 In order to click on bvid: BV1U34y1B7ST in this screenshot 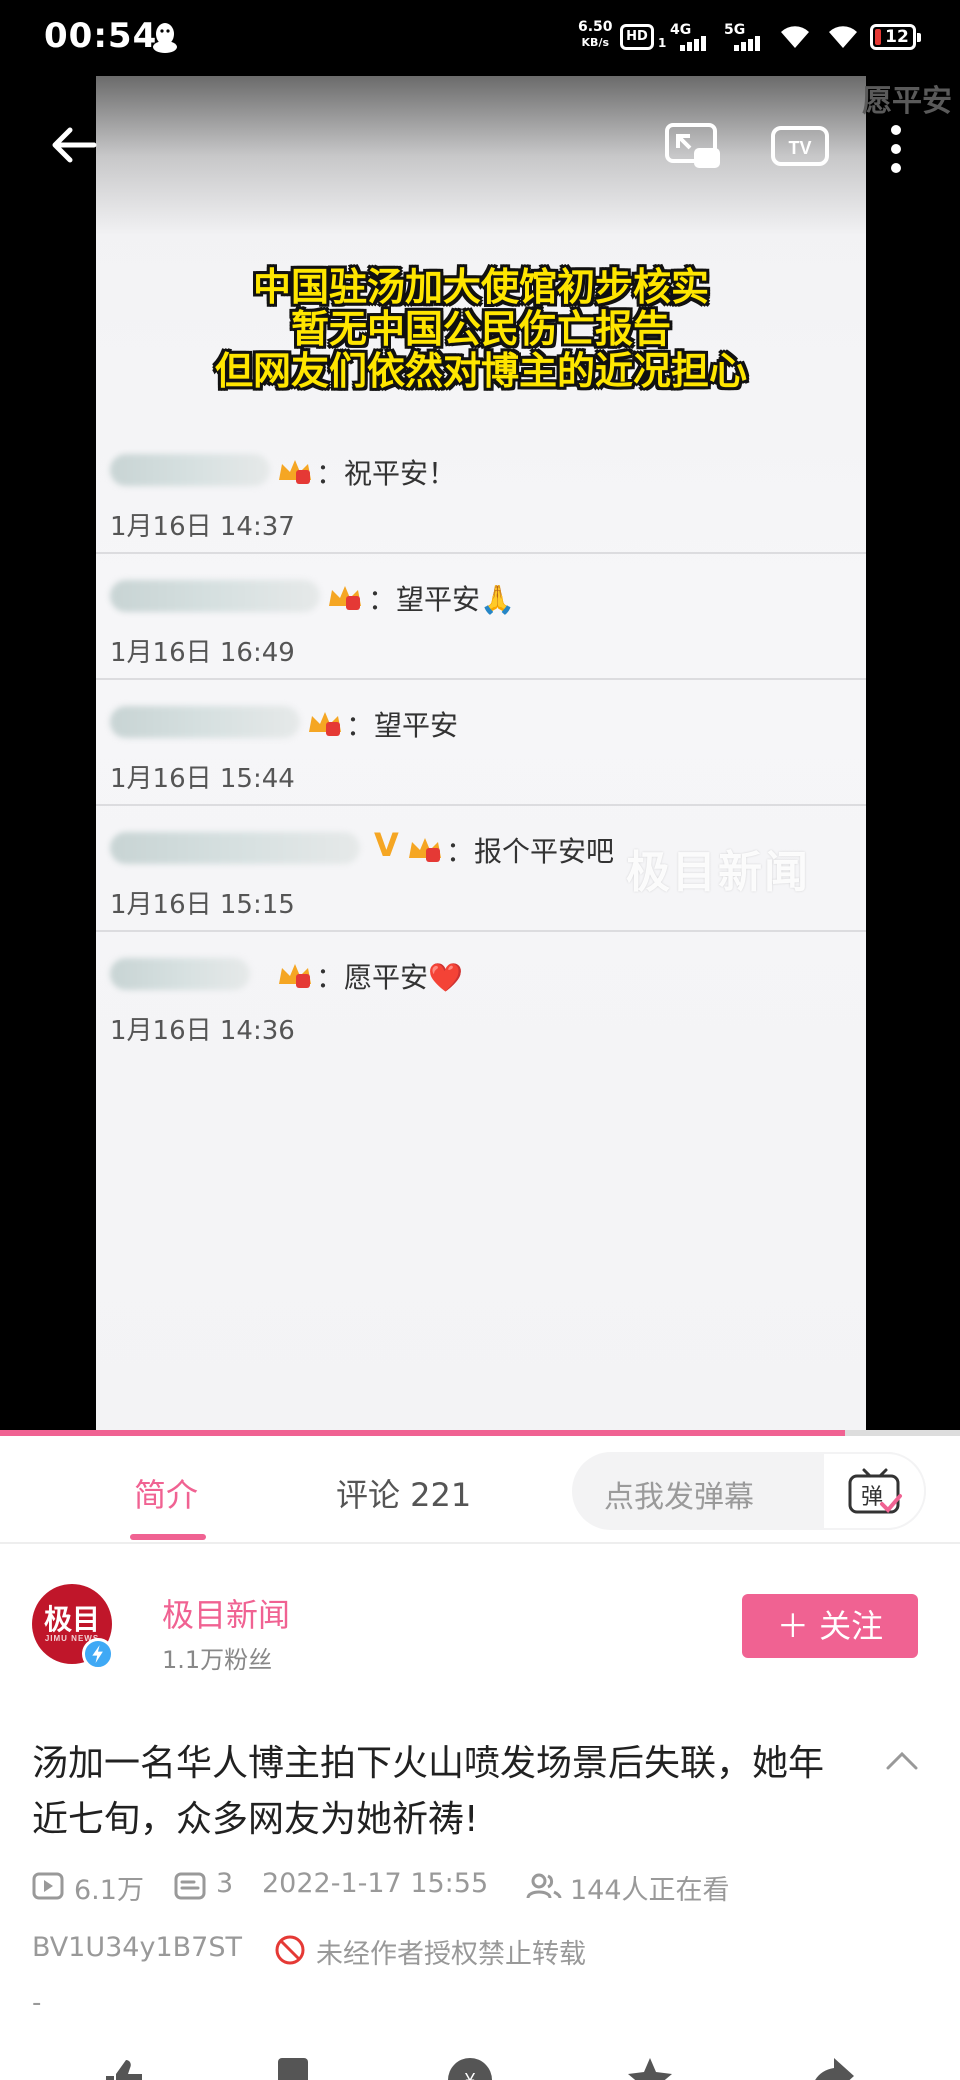, I will do `click(137, 1947)`.